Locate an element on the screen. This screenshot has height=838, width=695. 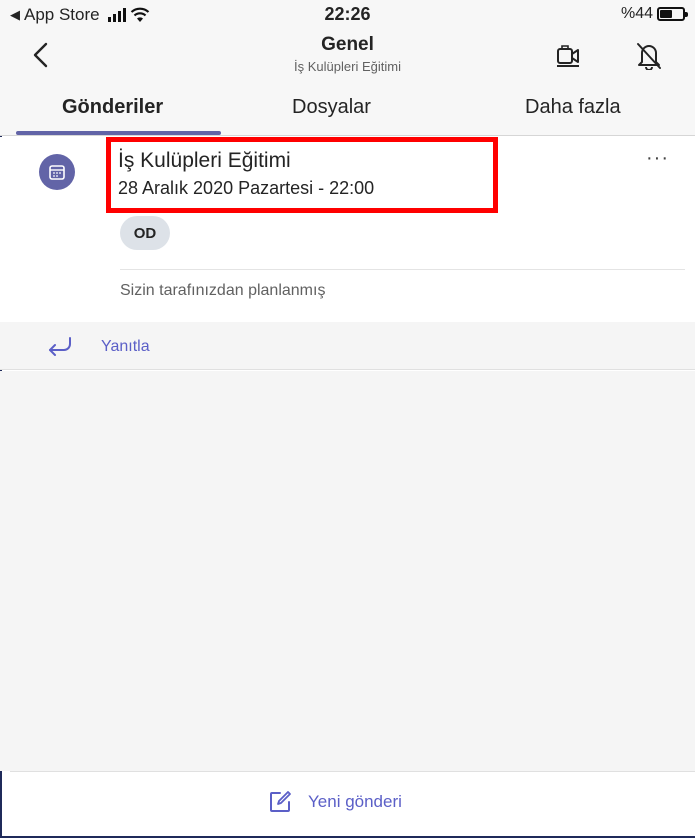
status-bar: ◀ App Store 22:26 %44 is located at coordinates (347, 14).